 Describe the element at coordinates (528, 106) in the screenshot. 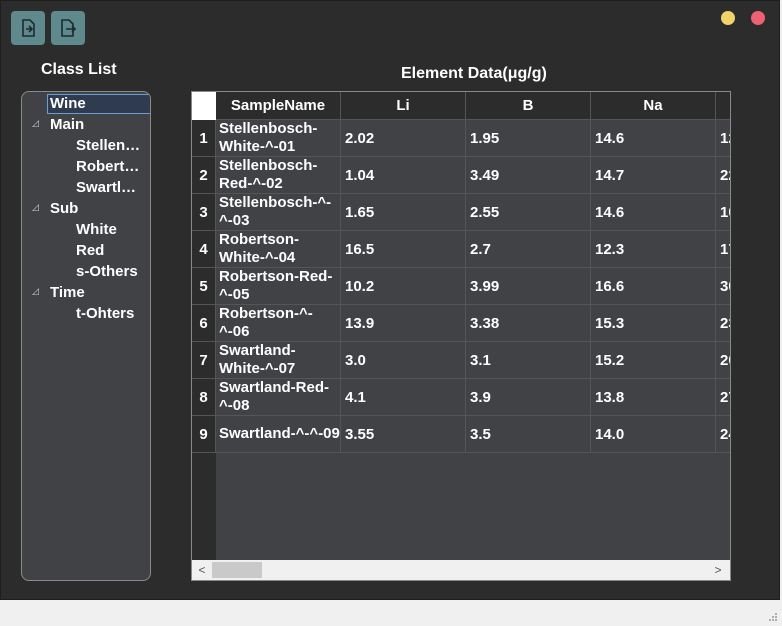

I see `col-header-b: B` at that location.